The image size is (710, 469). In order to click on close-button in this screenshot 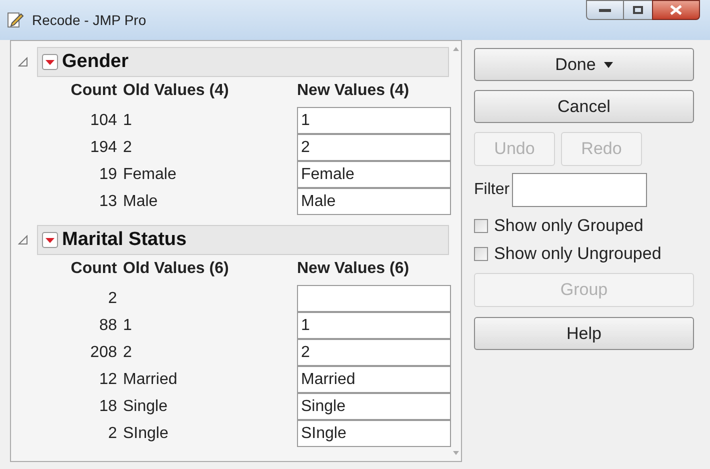, I will do `click(676, 10)`.